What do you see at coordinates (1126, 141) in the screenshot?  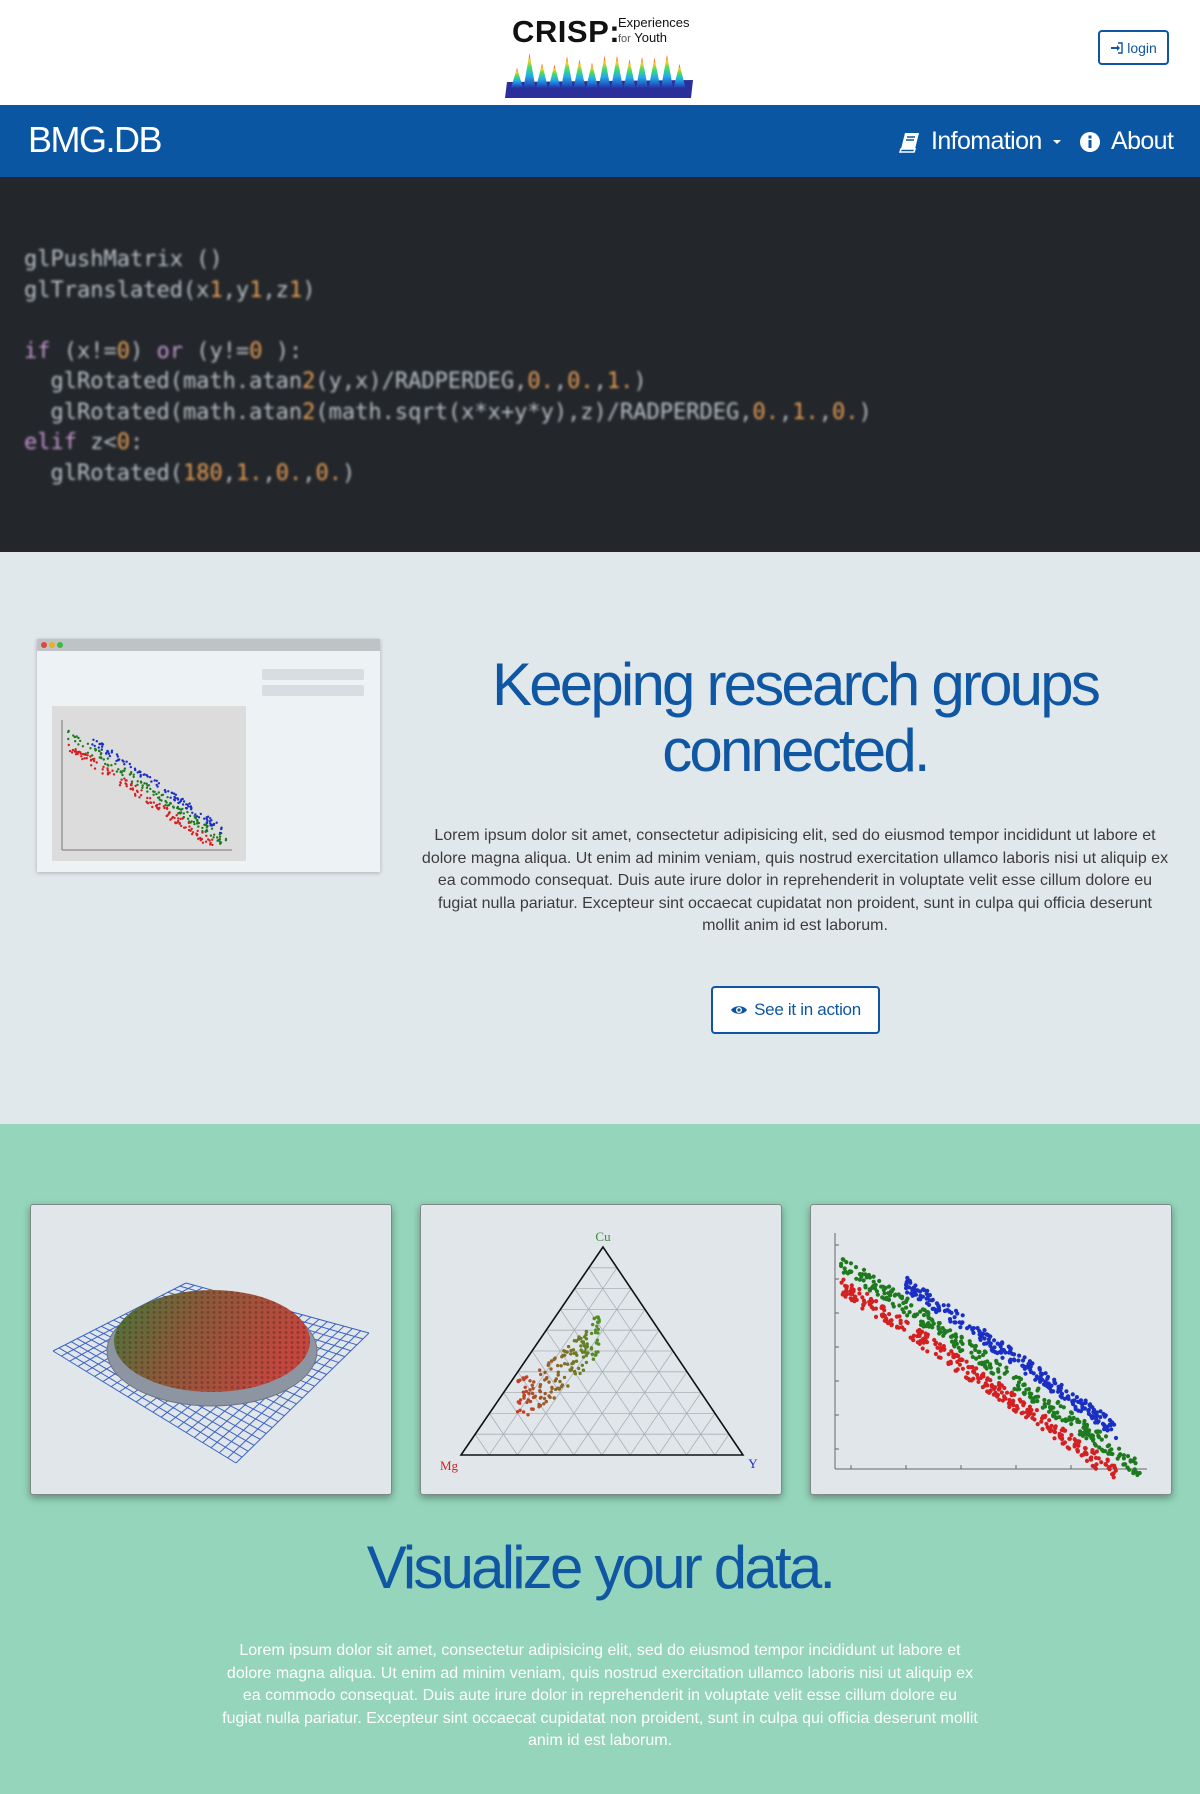 I see `nav-item-about: About` at bounding box center [1126, 141].